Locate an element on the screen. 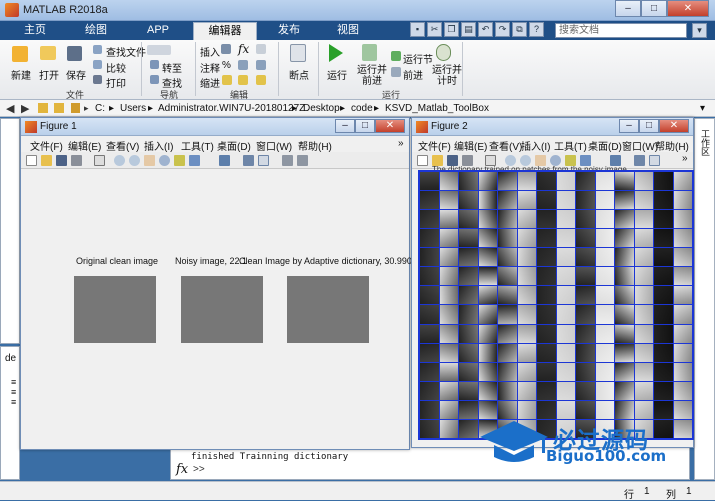 This screenshot has height=501, width=715. breadcrumb-item: C: is located at coordinates (100, 108).